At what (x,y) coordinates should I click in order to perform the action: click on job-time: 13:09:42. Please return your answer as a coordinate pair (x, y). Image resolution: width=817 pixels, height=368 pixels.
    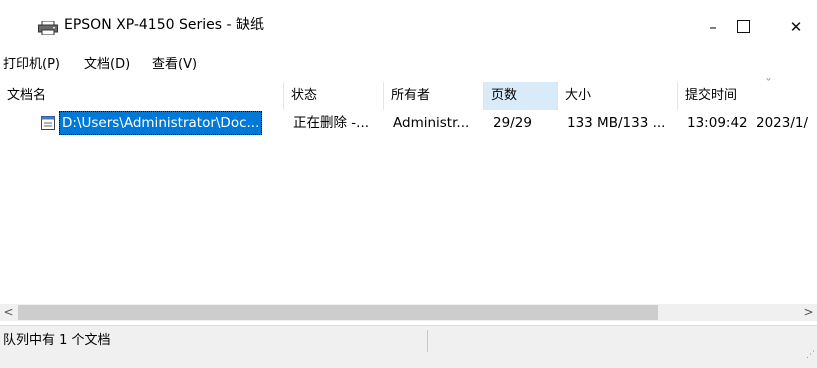
    Looking at the image, I should click on (717, 123).